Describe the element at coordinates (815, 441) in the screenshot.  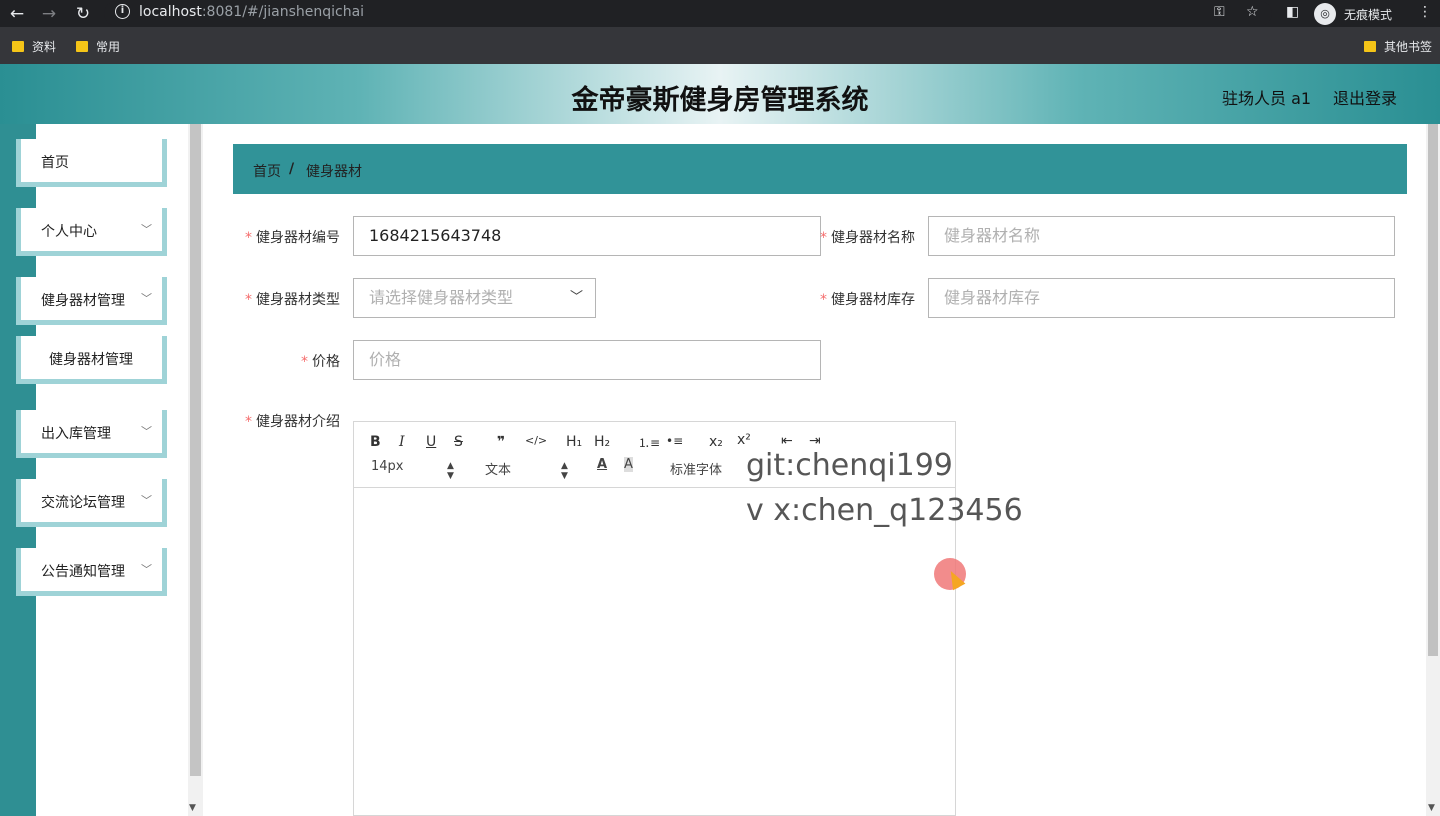
I see `indent-button: ⇥` at that location.